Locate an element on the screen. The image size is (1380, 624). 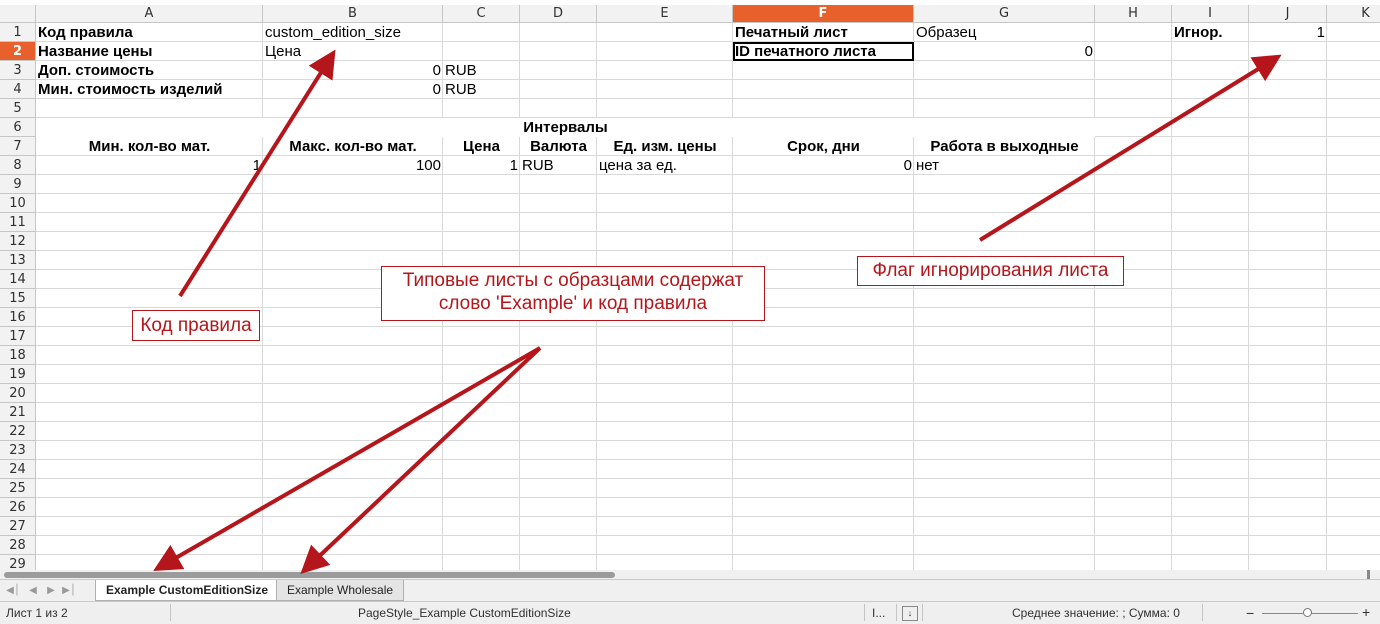
cell-f2-selected: ID печатного листа is located at coordinates (823, 51).